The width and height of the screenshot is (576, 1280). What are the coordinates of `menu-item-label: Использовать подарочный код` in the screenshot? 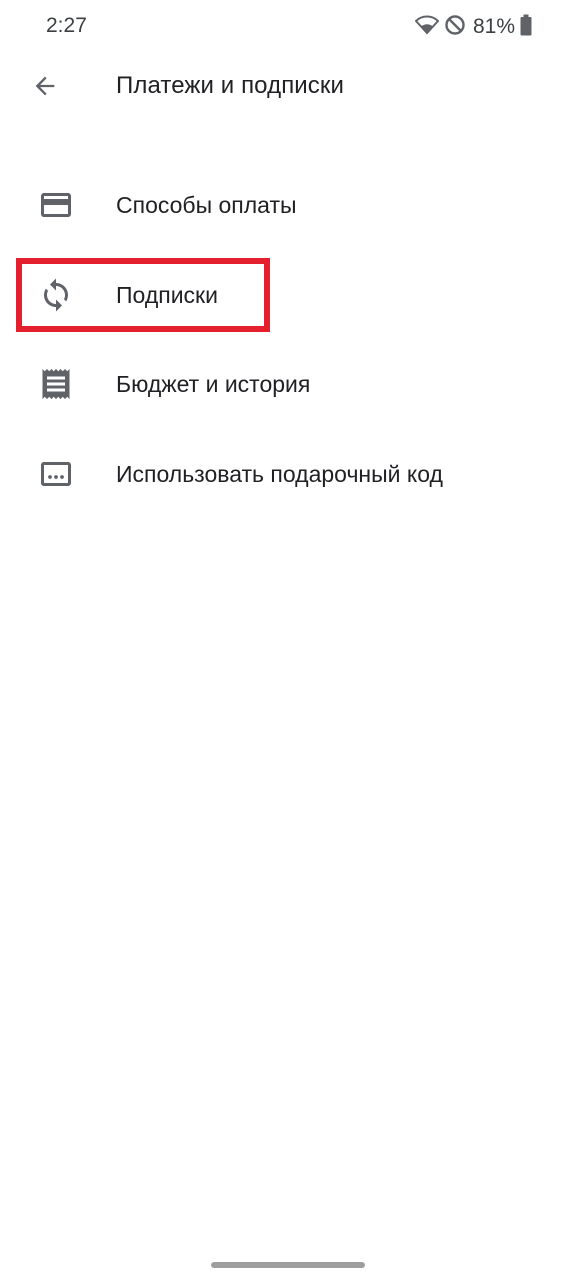 It's located at (279, 474).